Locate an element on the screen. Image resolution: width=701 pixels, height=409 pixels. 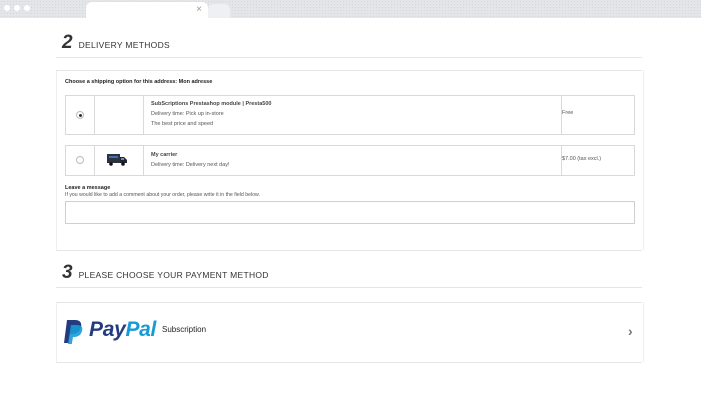
carrier-price-cell: Free is located at coordinates (598, 115).